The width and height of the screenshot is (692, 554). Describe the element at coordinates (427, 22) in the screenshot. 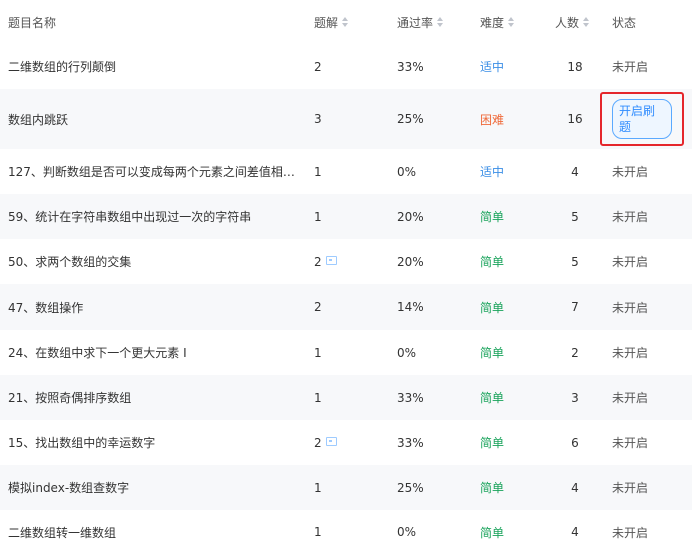

I see `header-pass-rate: 通过率` at that location.